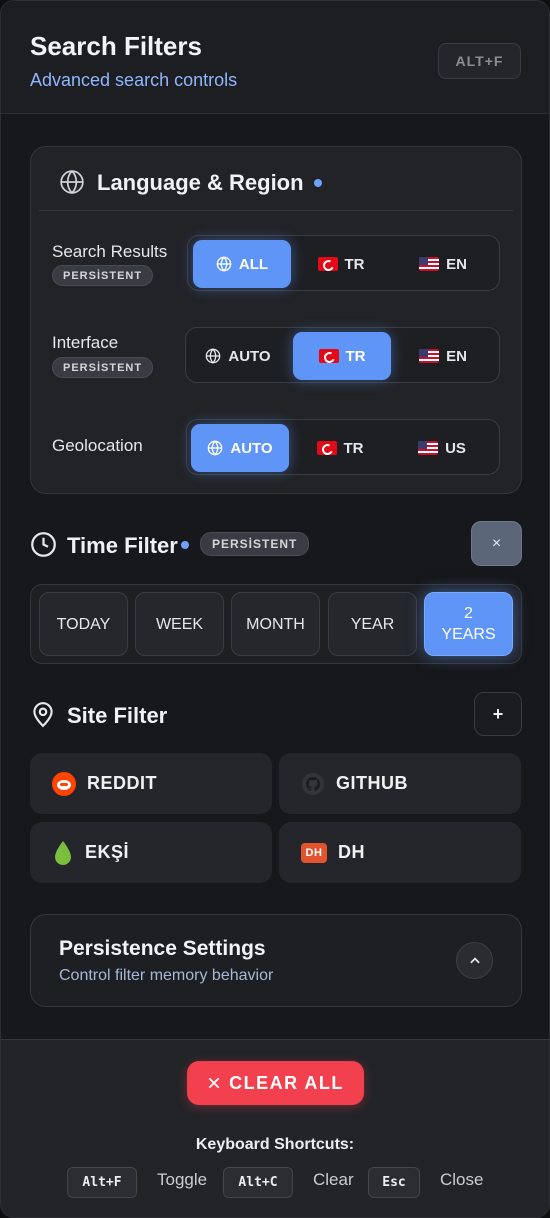 This screenshot has width=550, height=1218. I want to click on search-results-option-en: EN, so click(443, 264).